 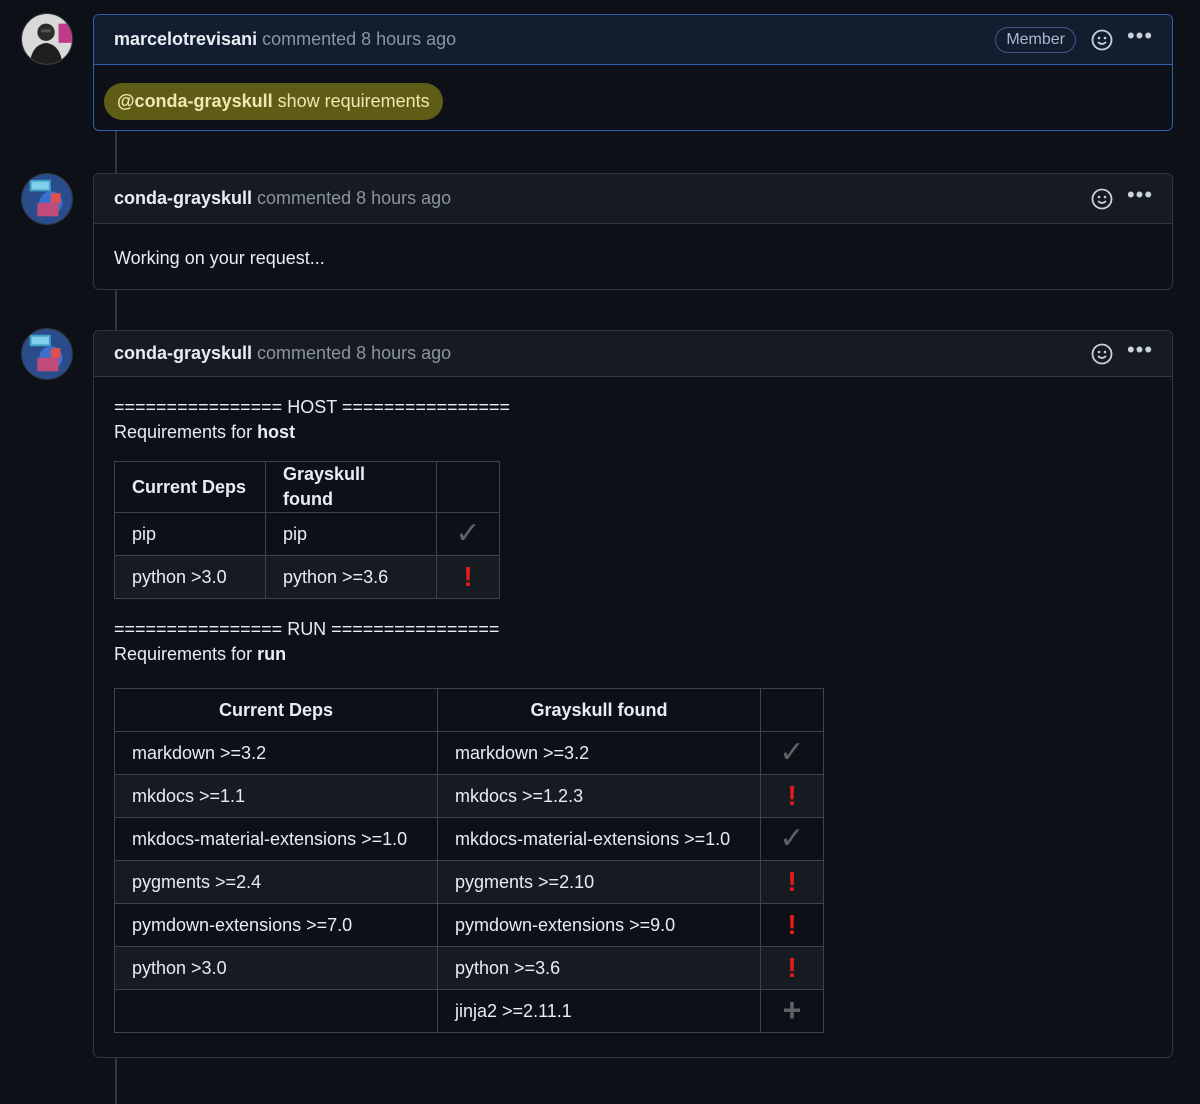 I want to click on host-heading-bold: host, so click(x=276, y=432).